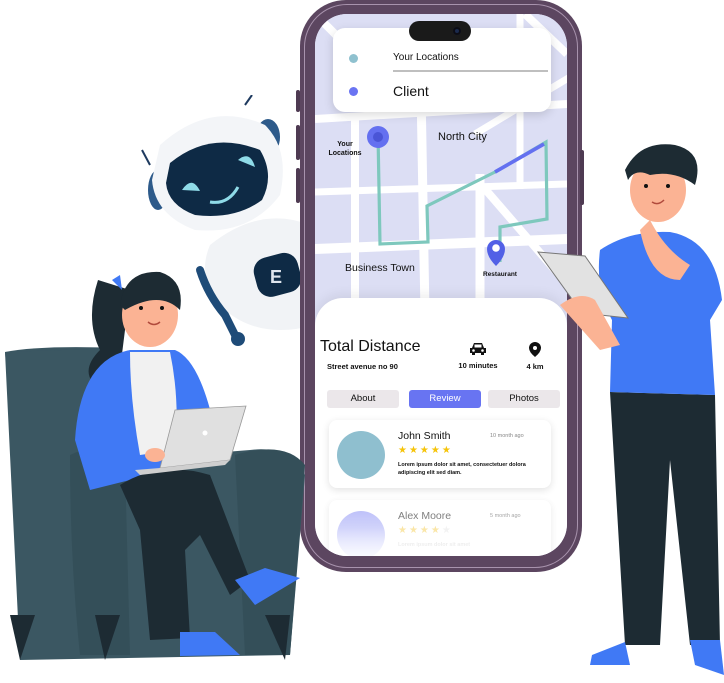 This screenshot has height=683, width=724. What do you see at coordinates (345, 149) in the screenshot?
I see `map-label-your-locations: Your Locations` at bounding box center [345, 149].